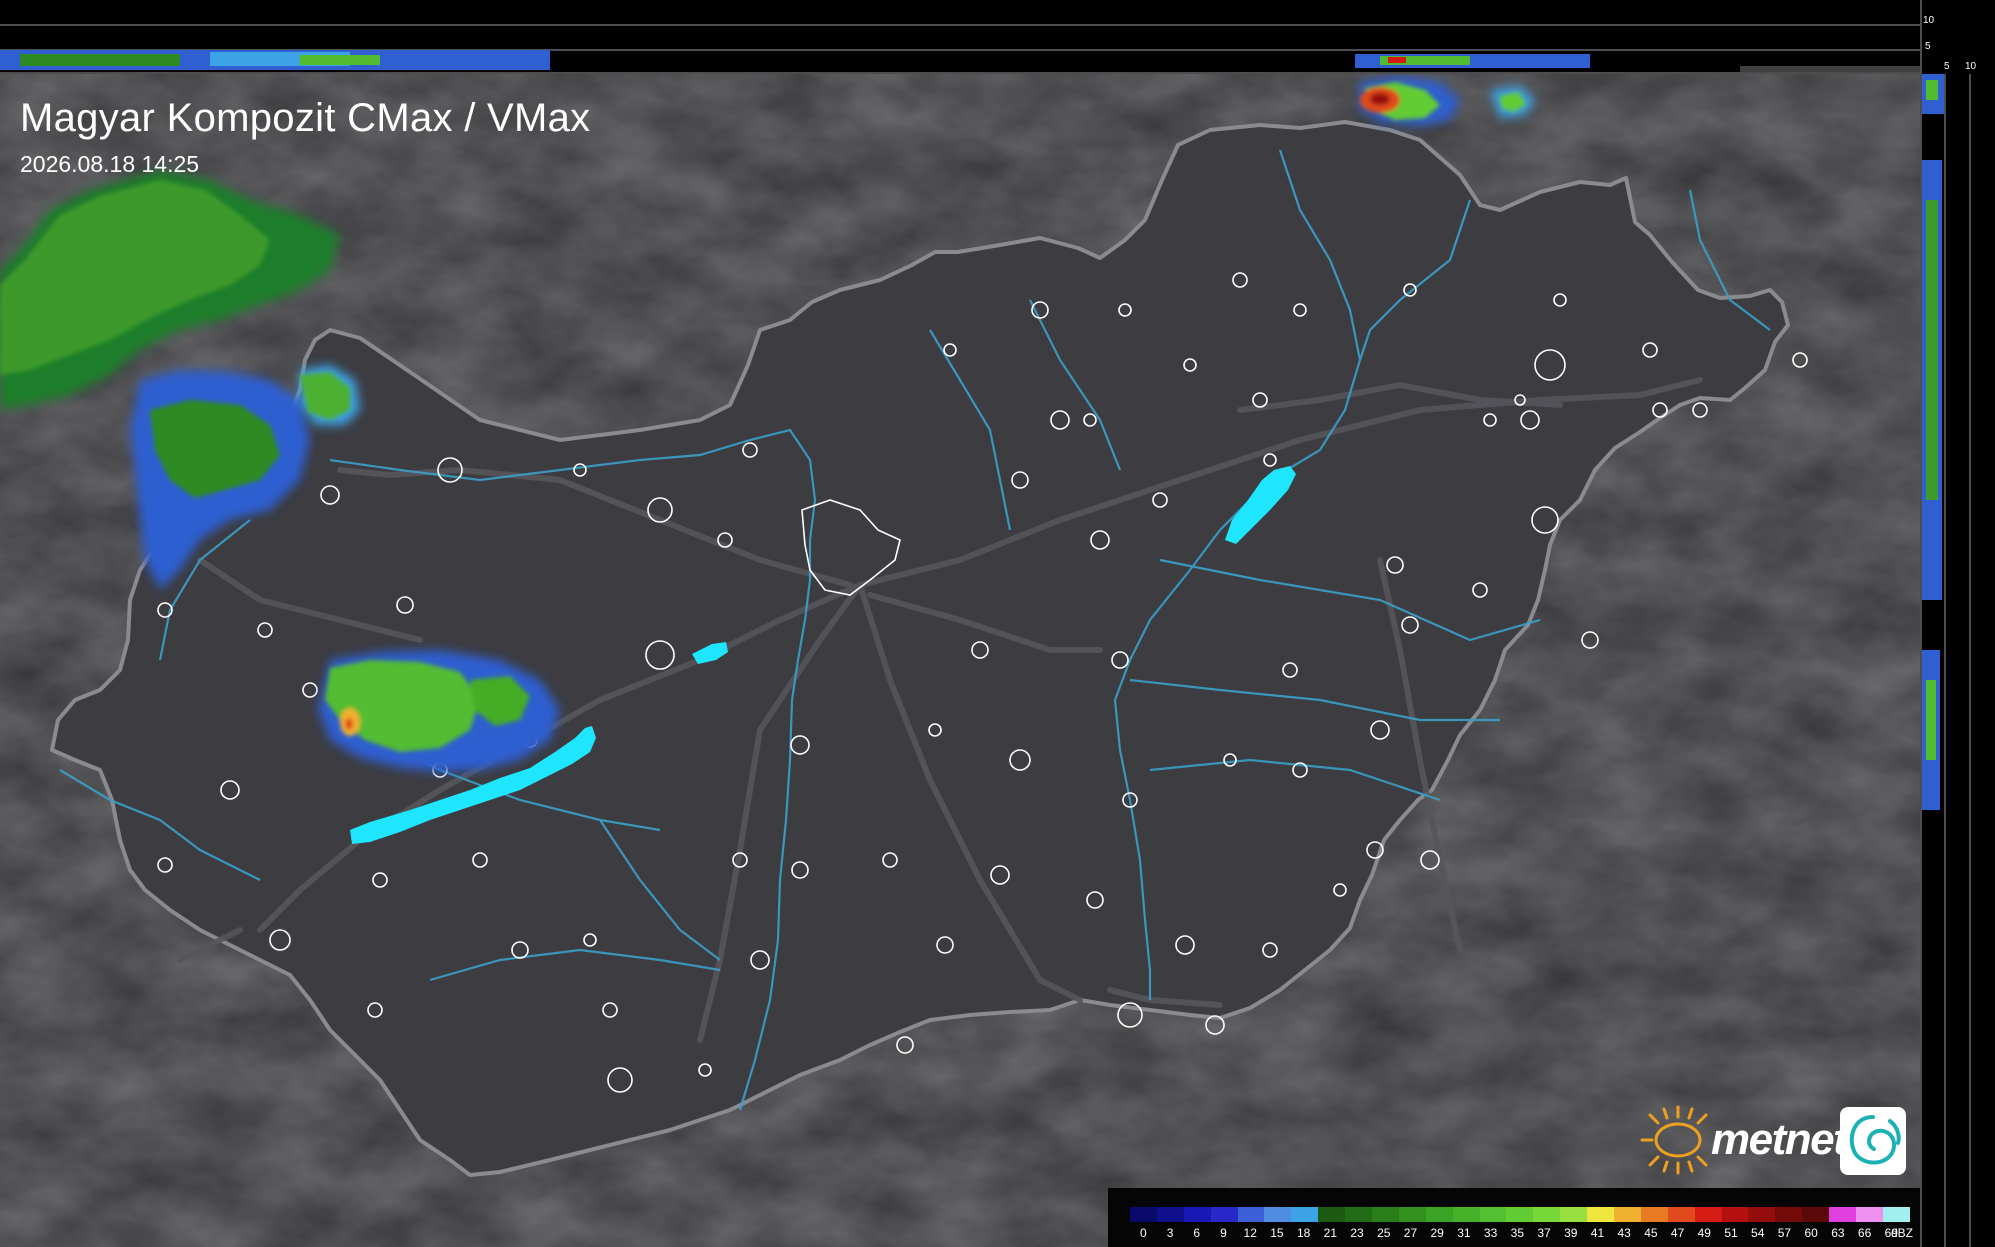 This screenshot has height=1247, width=1995. What do you see at coordinates (1758, 1233) in the screenshot?
I see `legend-label: 54` at bounding box center [1758, 1233].